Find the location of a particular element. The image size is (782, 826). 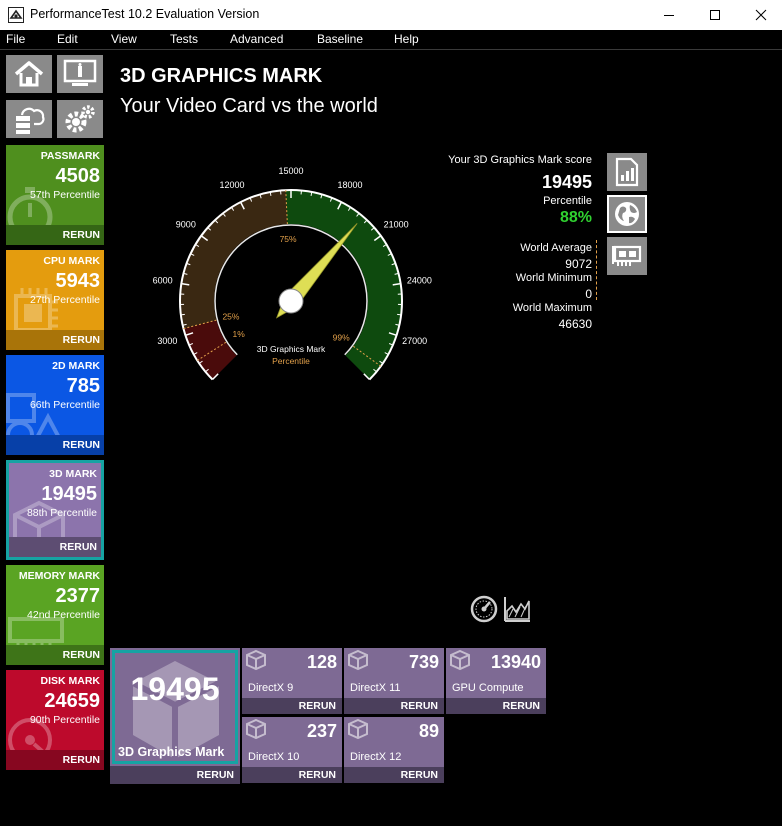

gauge-tick-label: 12000 is located at coordinates (231, 185).